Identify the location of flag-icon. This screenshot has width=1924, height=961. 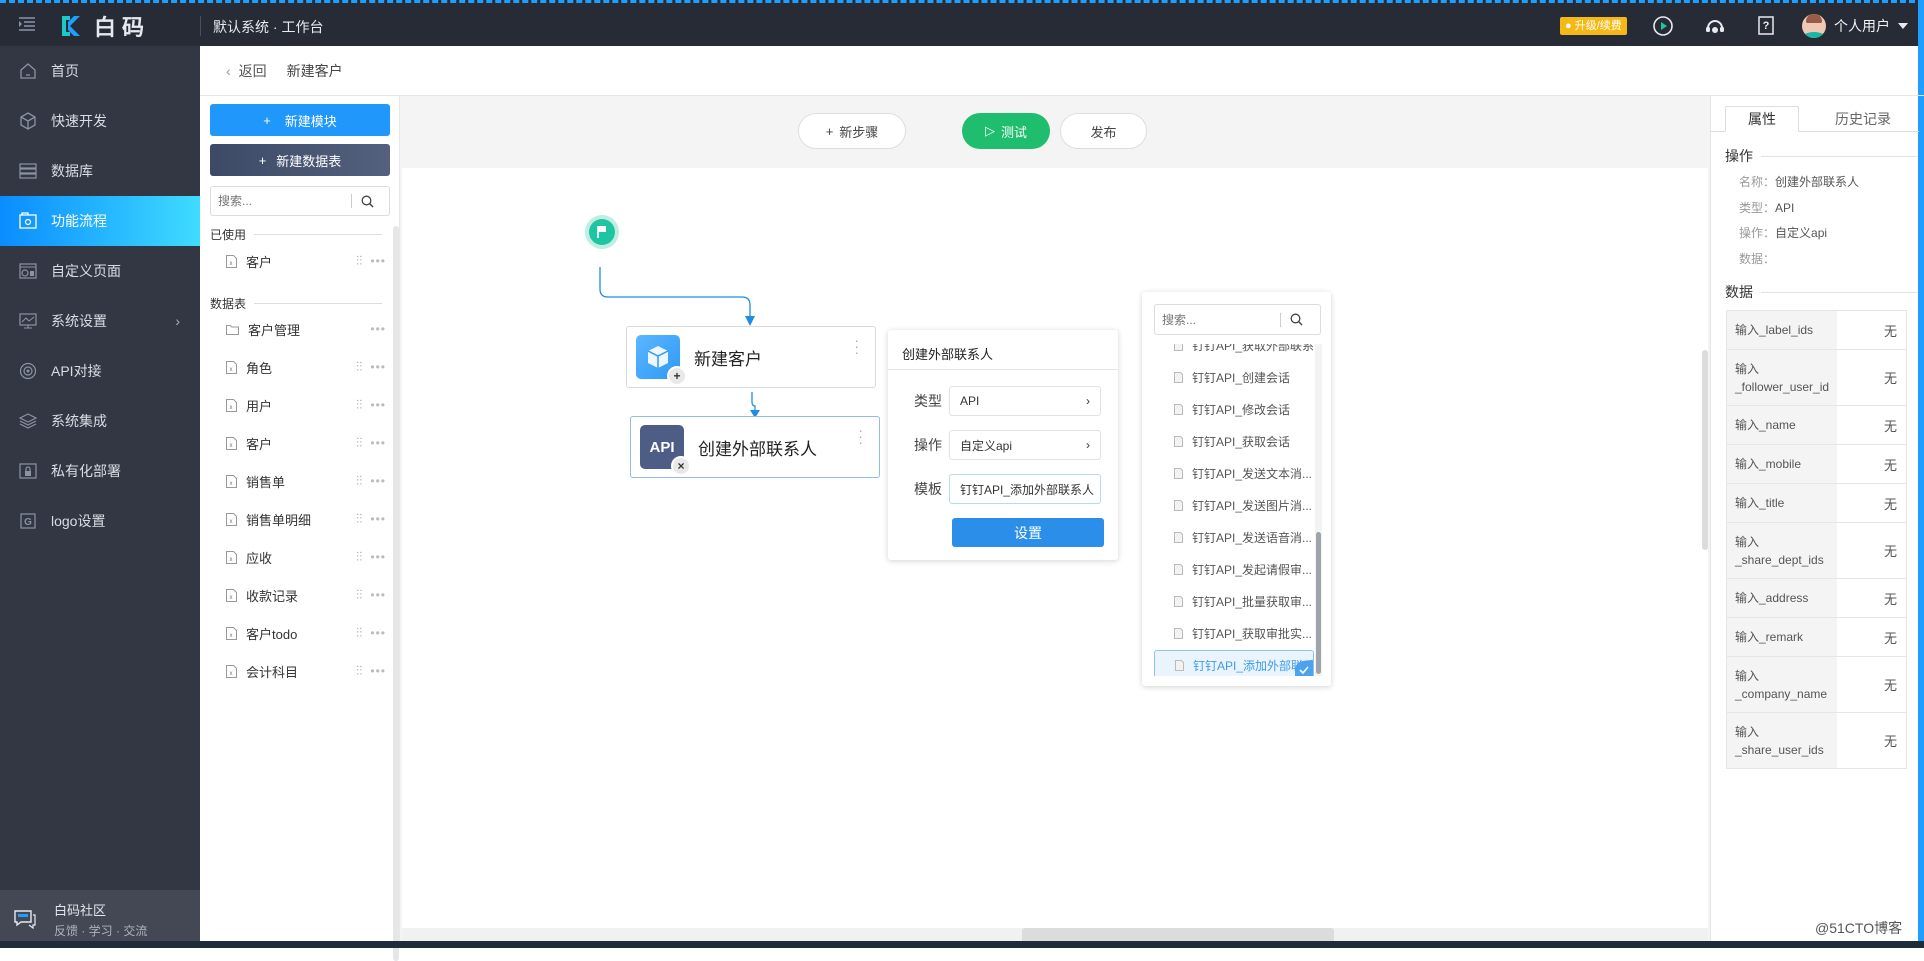
(601, 232).